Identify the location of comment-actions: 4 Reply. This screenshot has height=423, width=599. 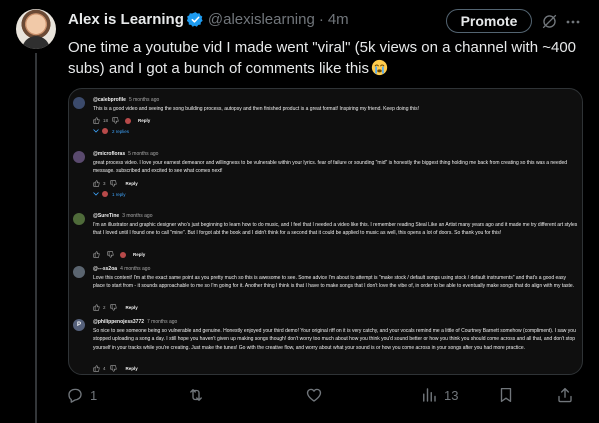
(115, 368).